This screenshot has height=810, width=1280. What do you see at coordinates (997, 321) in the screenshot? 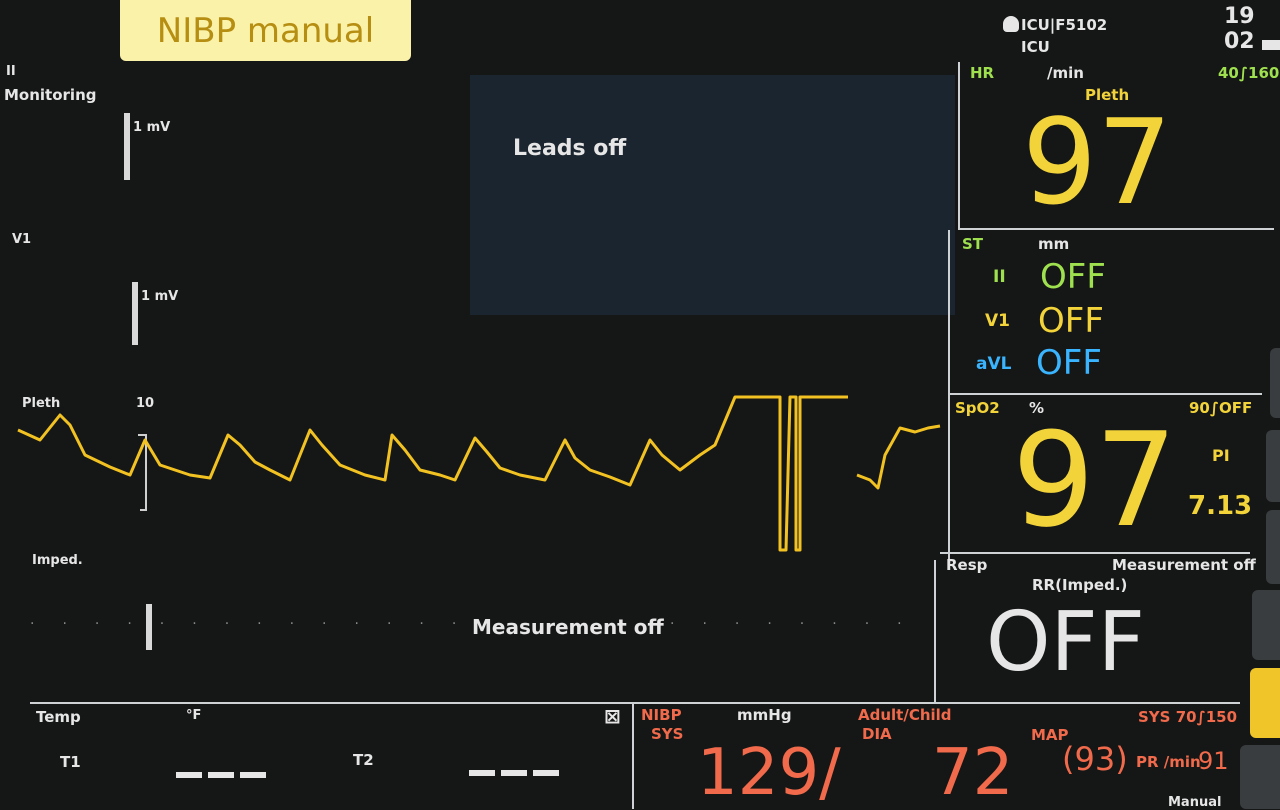
I see `st-lead-v1: V1` at bounding box center [997, 321].